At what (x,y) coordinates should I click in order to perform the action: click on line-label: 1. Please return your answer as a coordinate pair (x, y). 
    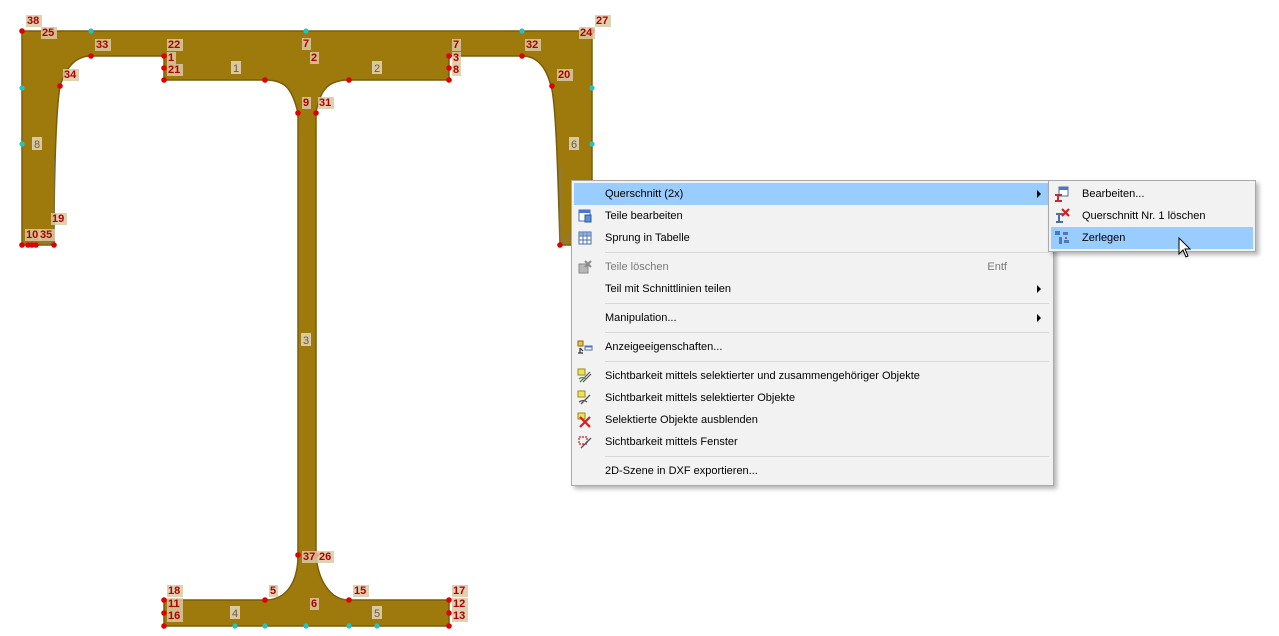
    Looking at the image, I should click on (236, 69).